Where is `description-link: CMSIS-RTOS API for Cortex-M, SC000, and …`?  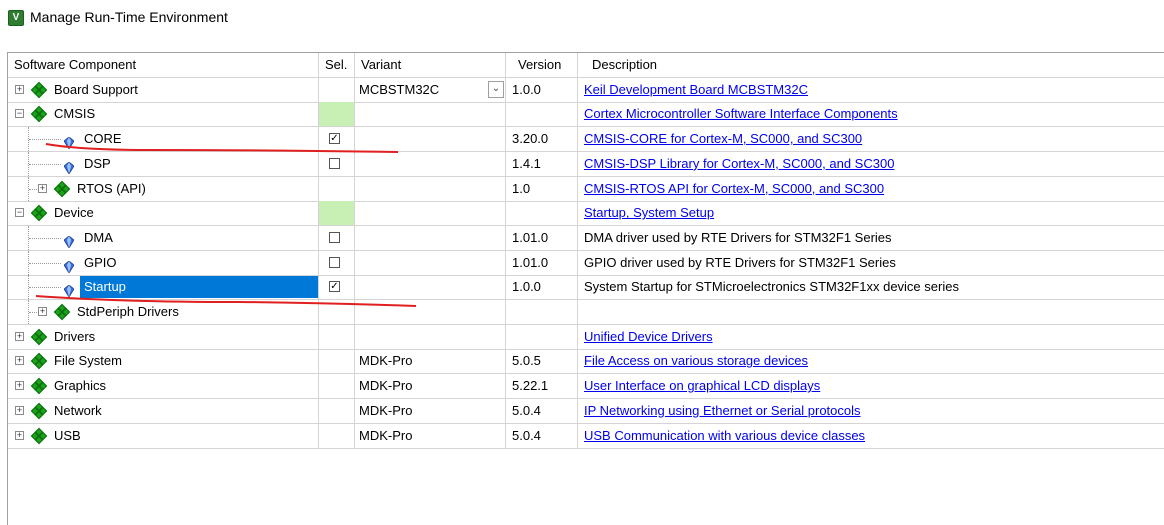 description-link: CMSIS-RTOS API for Cortex-M, SC000, and … is located at coordinates (734, 189).